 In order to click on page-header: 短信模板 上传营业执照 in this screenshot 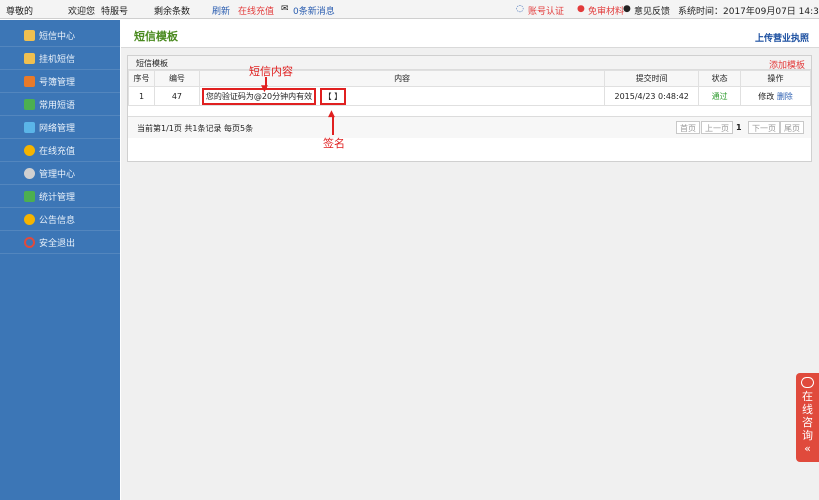, I will do `click(470, 34)`.